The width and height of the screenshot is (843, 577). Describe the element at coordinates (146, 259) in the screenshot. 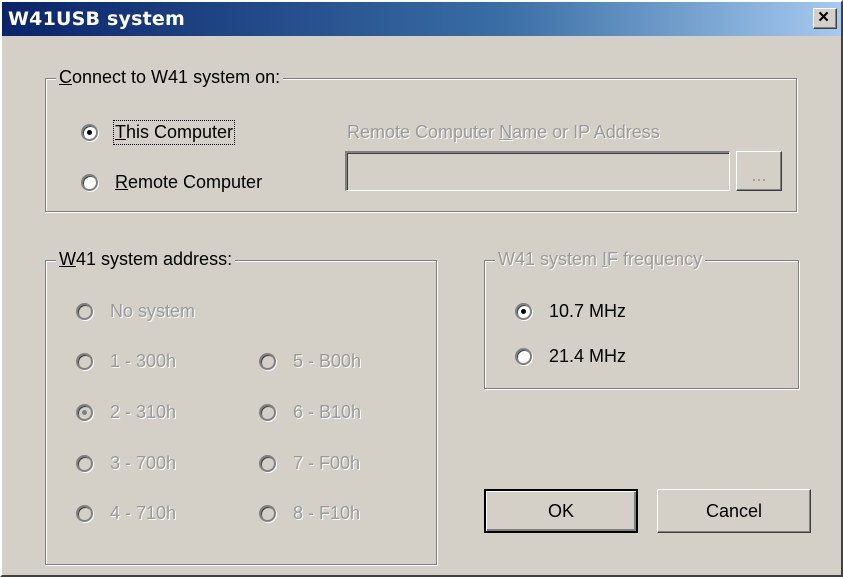

I see `address-group-legend: W41 system address:` at that location.